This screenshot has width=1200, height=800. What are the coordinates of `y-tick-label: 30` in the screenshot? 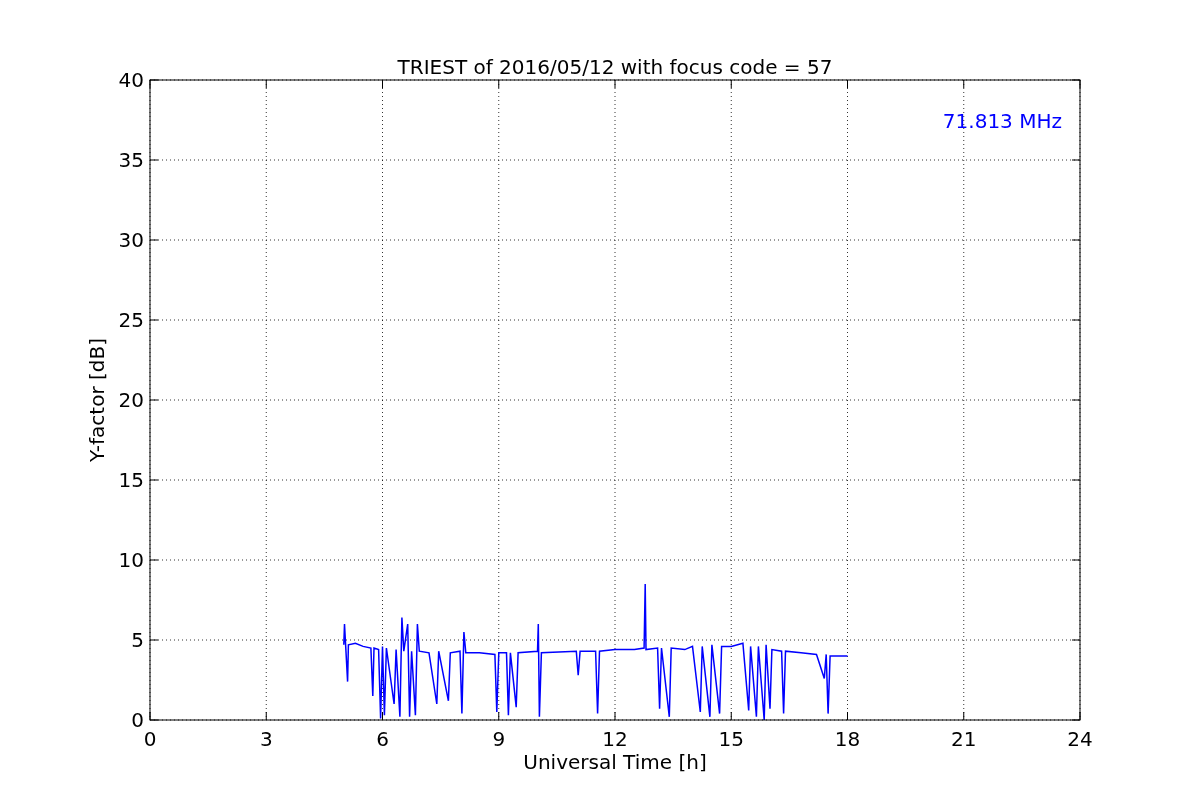 It's located at (131, 240).